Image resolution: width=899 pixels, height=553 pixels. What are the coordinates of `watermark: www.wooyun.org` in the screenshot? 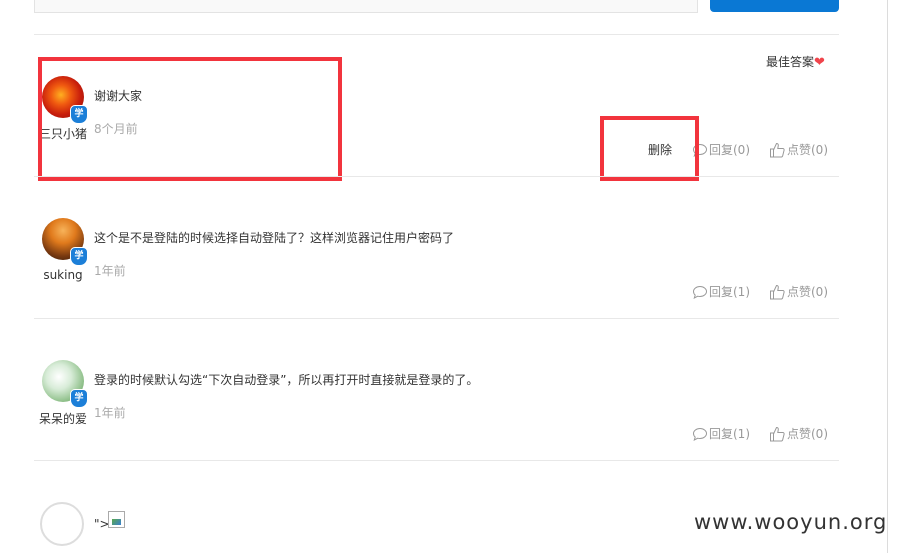 It's located at (791, 522).